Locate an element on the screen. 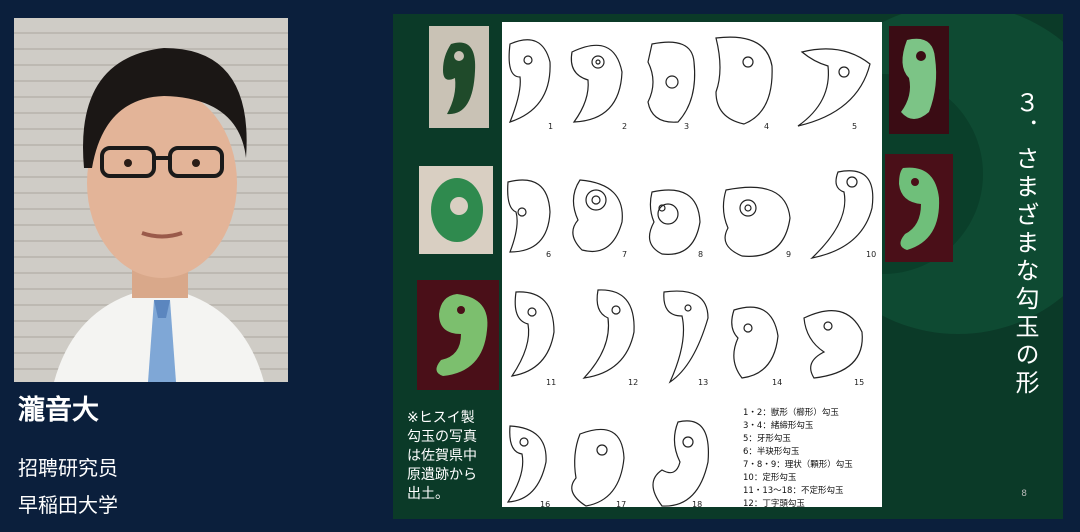 This screenshot has height=532, width=1080. legend-line: 6：半玦形勾玉 is located at coordinates (771, 452).